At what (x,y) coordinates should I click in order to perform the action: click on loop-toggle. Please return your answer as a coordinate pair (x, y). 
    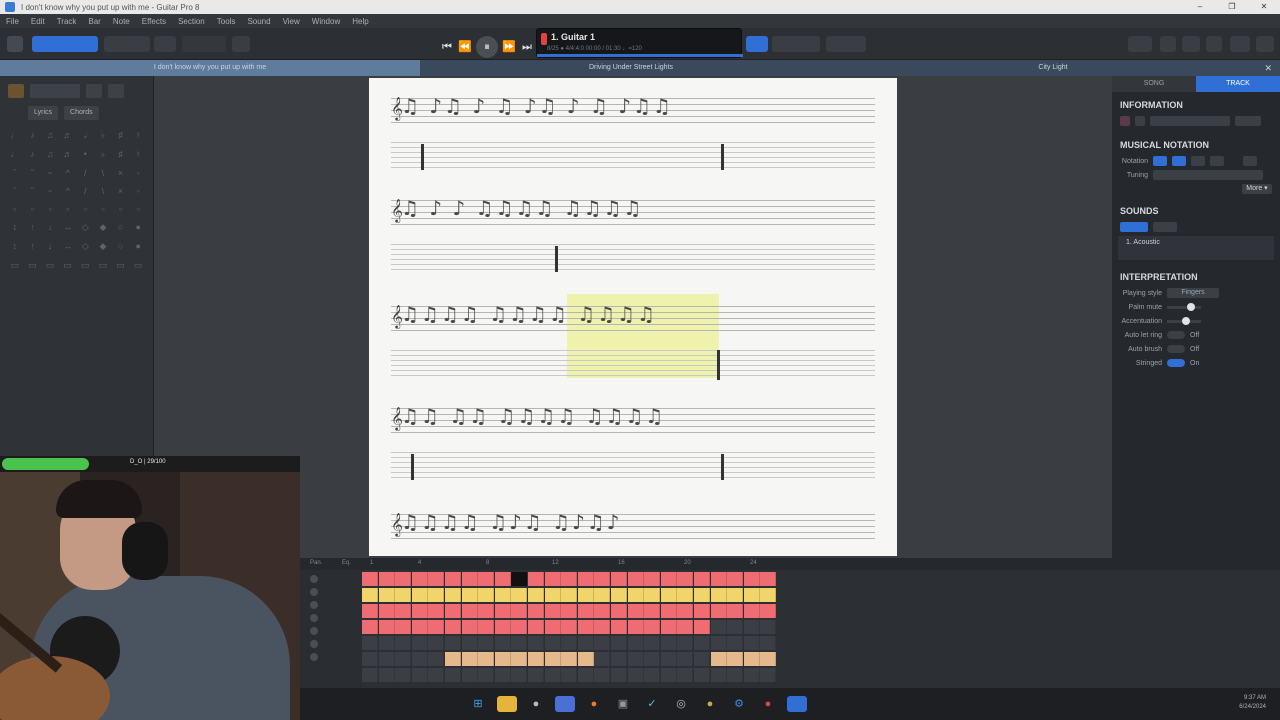
    Looking at the image, I should click on (757, 44).